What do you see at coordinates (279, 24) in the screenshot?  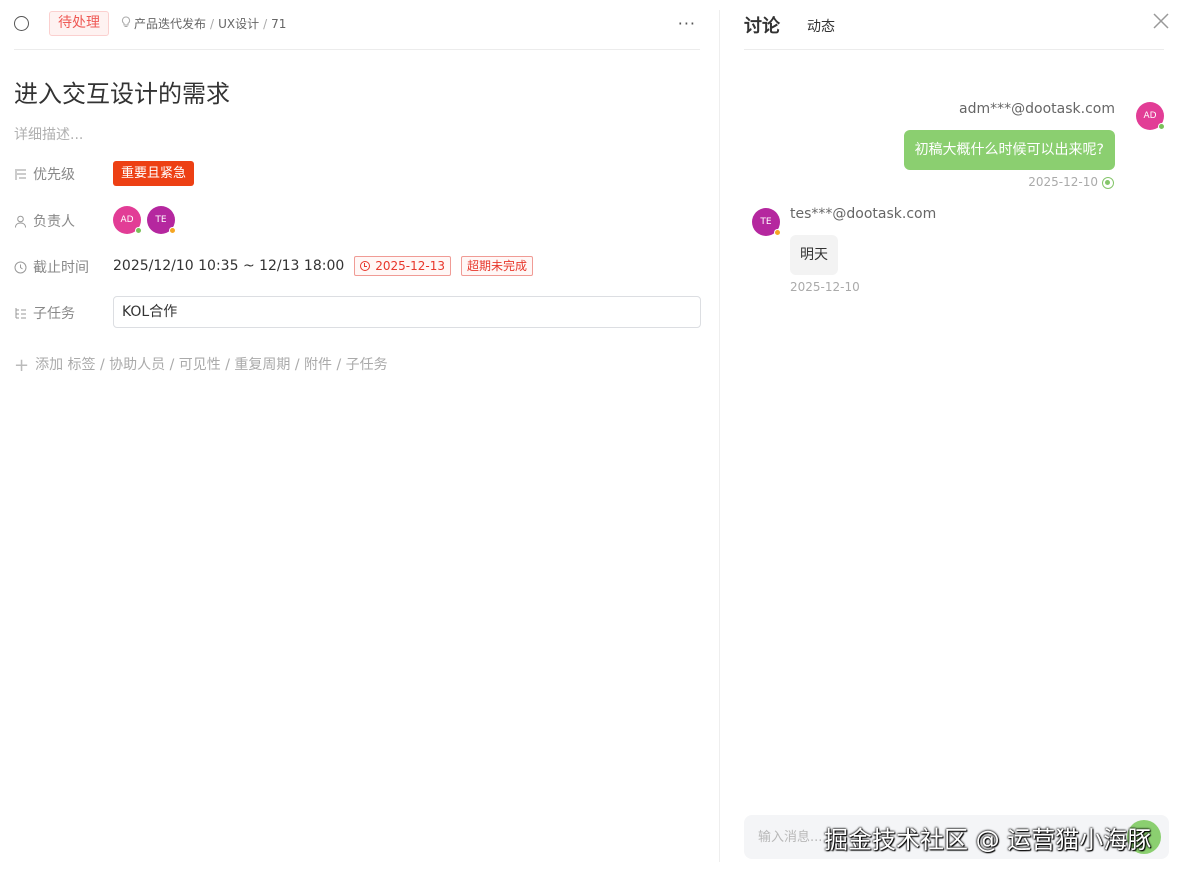 I see `task-id: 71` at bounding box center [279, 24].